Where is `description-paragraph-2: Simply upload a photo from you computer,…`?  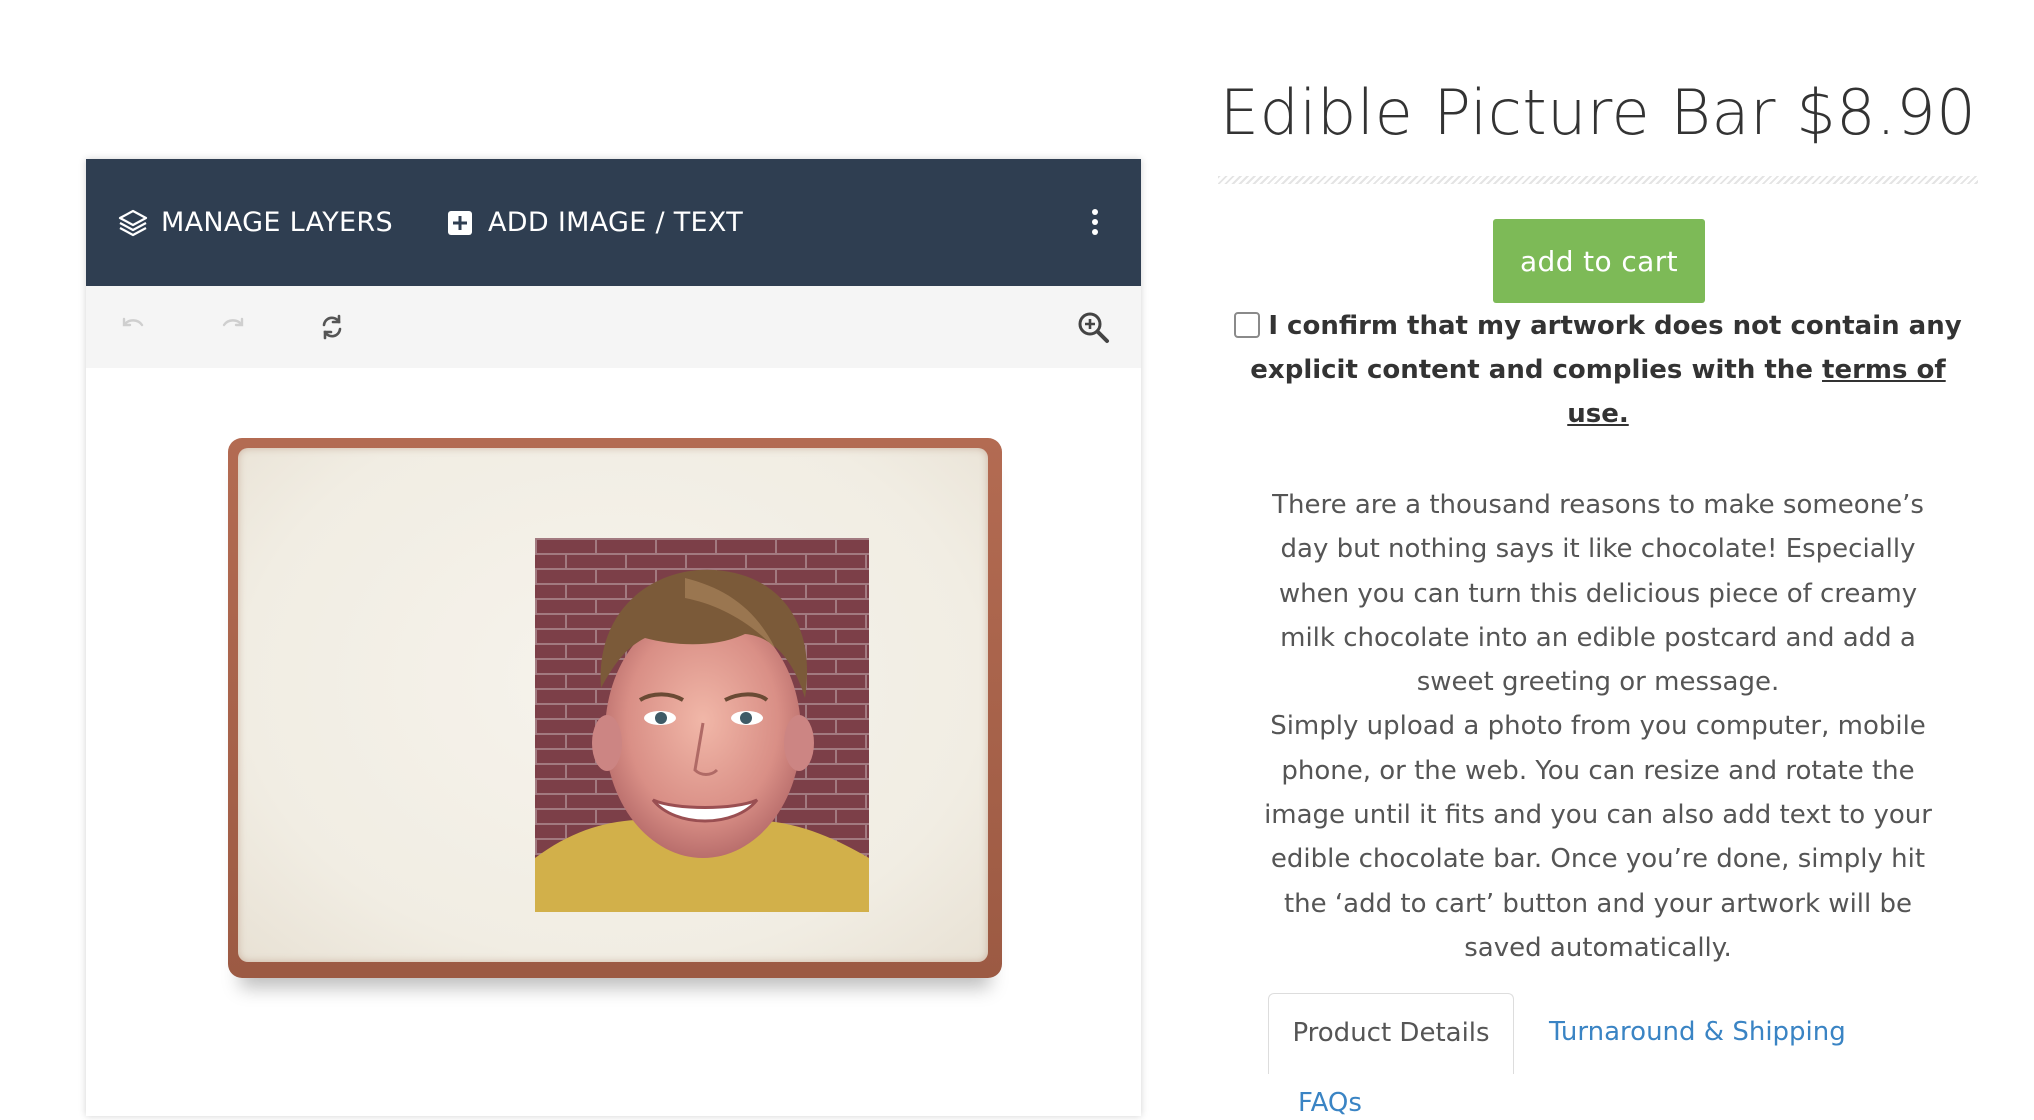
description-paragraph-2: Simply upload a photo from you computer,… is located at coordinates (1598, 837).